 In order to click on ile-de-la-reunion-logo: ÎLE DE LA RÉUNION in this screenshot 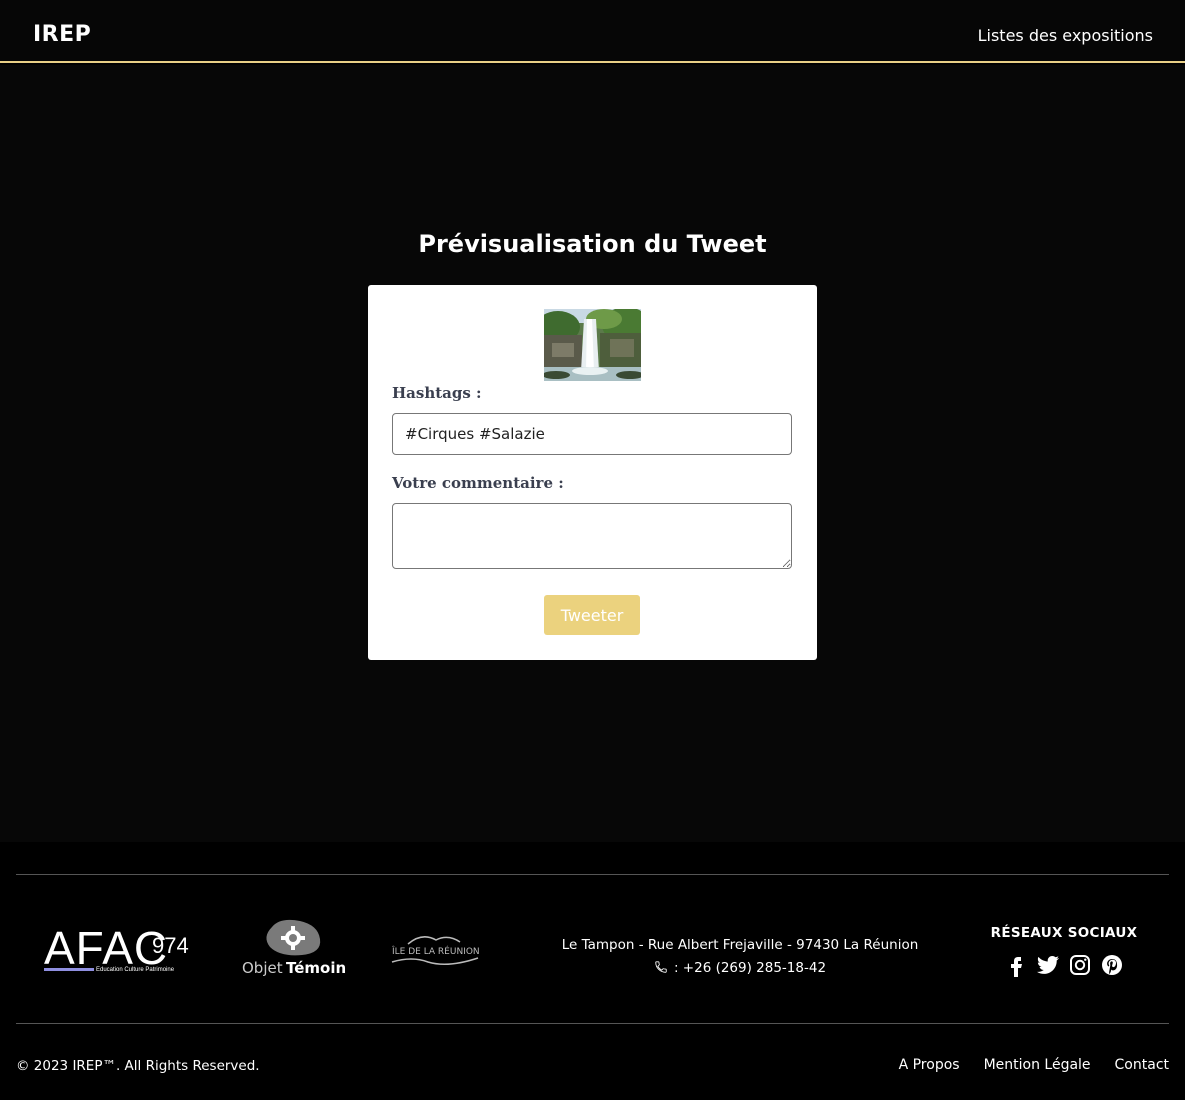, I will do `click(435, 949)`.